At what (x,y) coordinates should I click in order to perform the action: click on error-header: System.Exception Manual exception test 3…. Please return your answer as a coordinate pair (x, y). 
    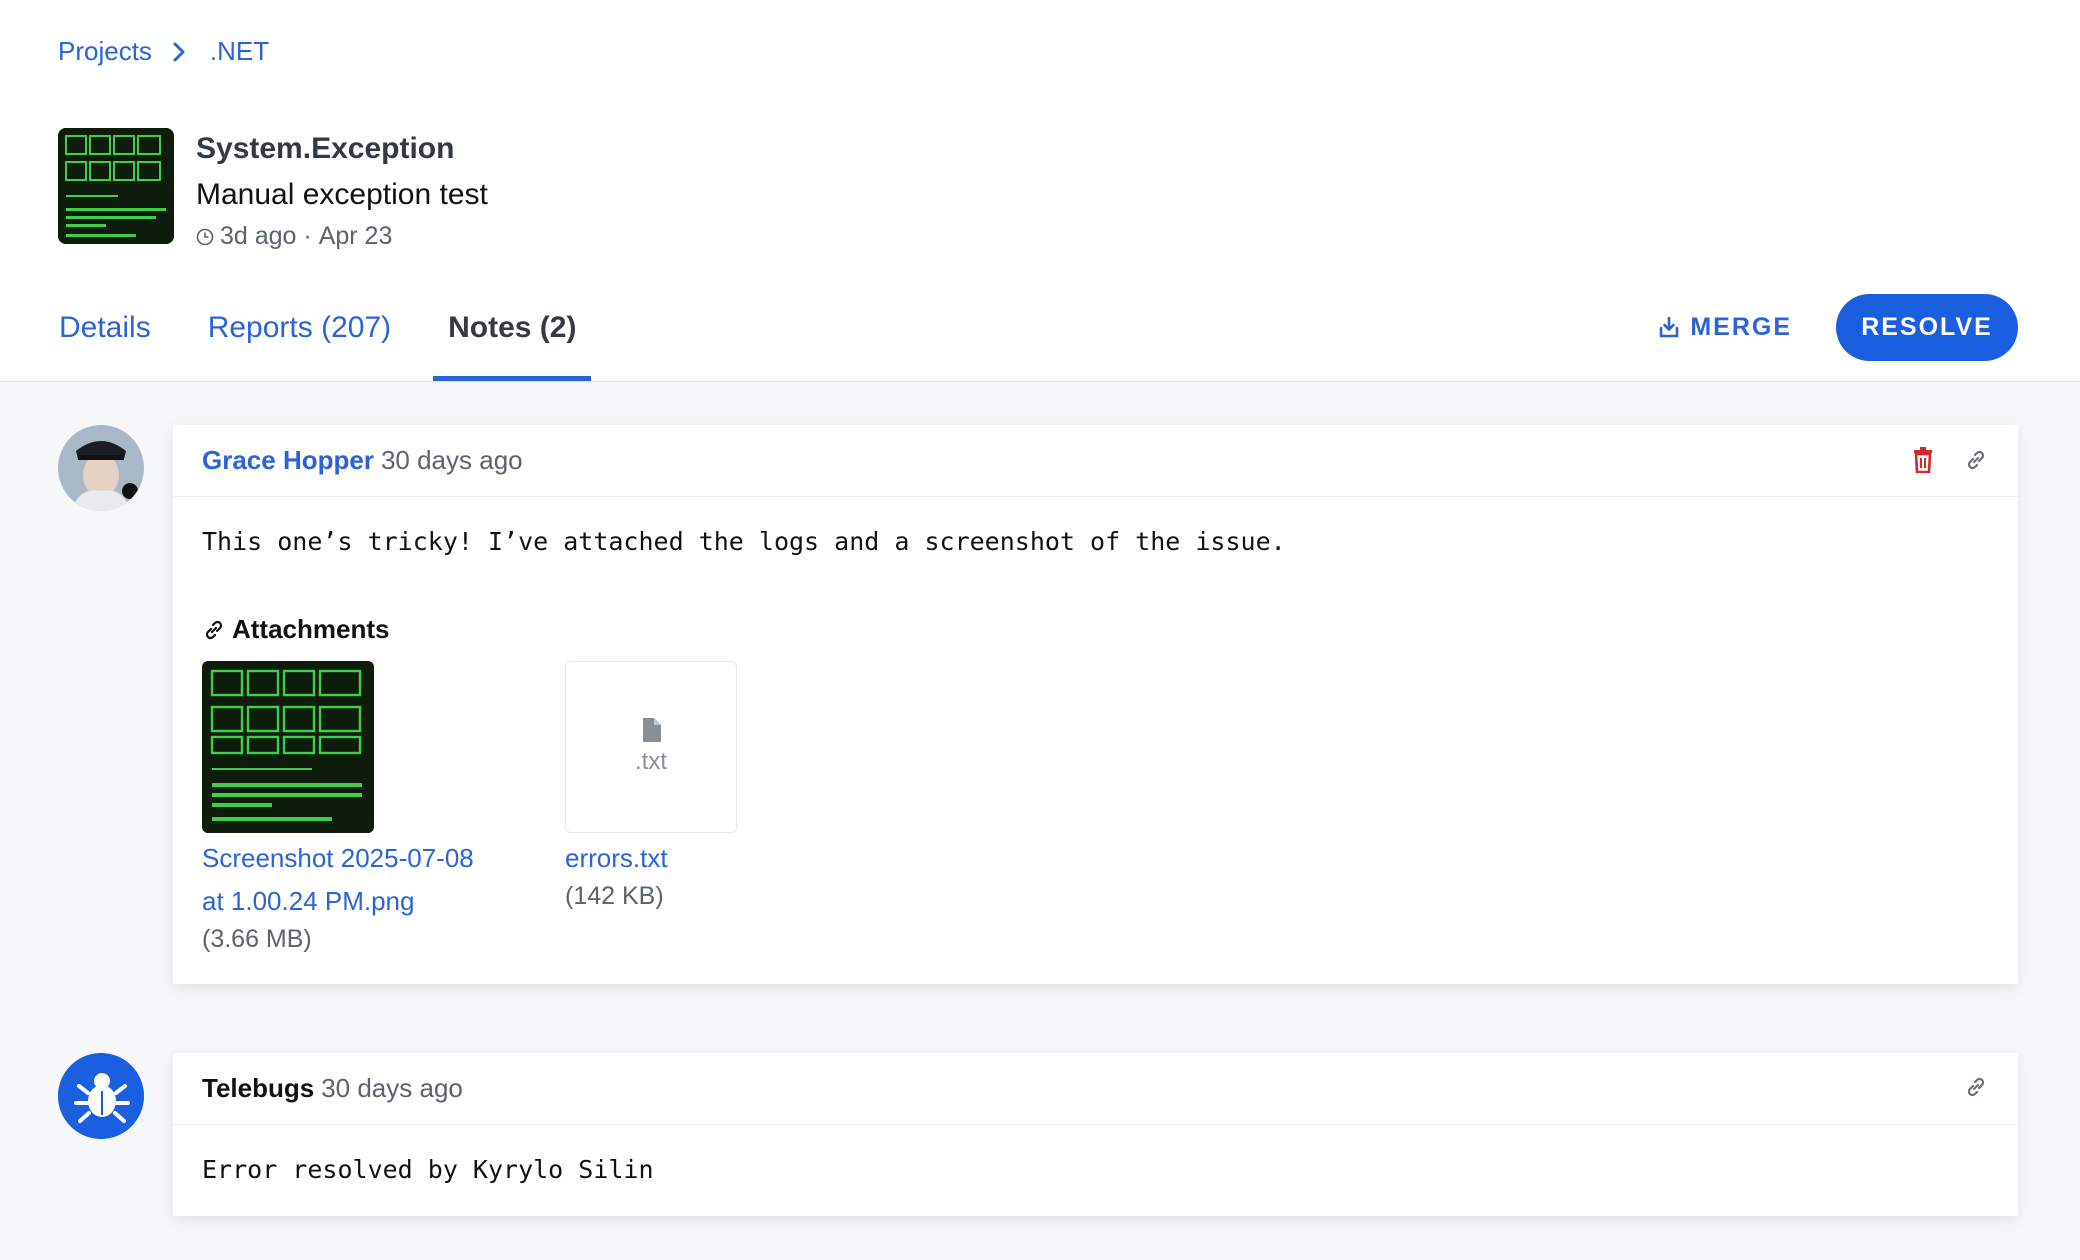
    Looking at the image, I should click on (273, 189).